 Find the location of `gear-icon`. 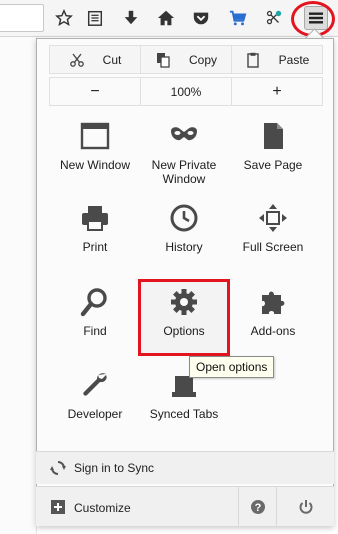

gear-icon is located at coordinates (184, 302).